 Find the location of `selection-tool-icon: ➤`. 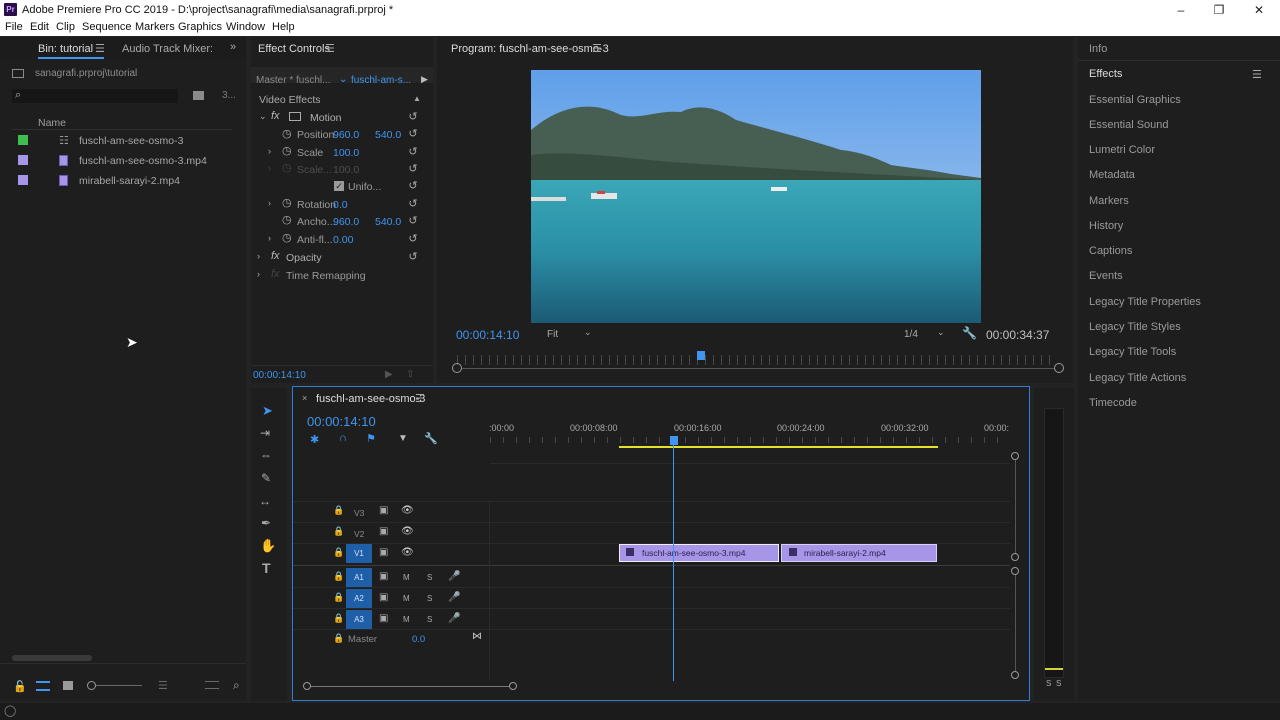

selection-tool-icon: ➤ is located at coordinates (267, 411).